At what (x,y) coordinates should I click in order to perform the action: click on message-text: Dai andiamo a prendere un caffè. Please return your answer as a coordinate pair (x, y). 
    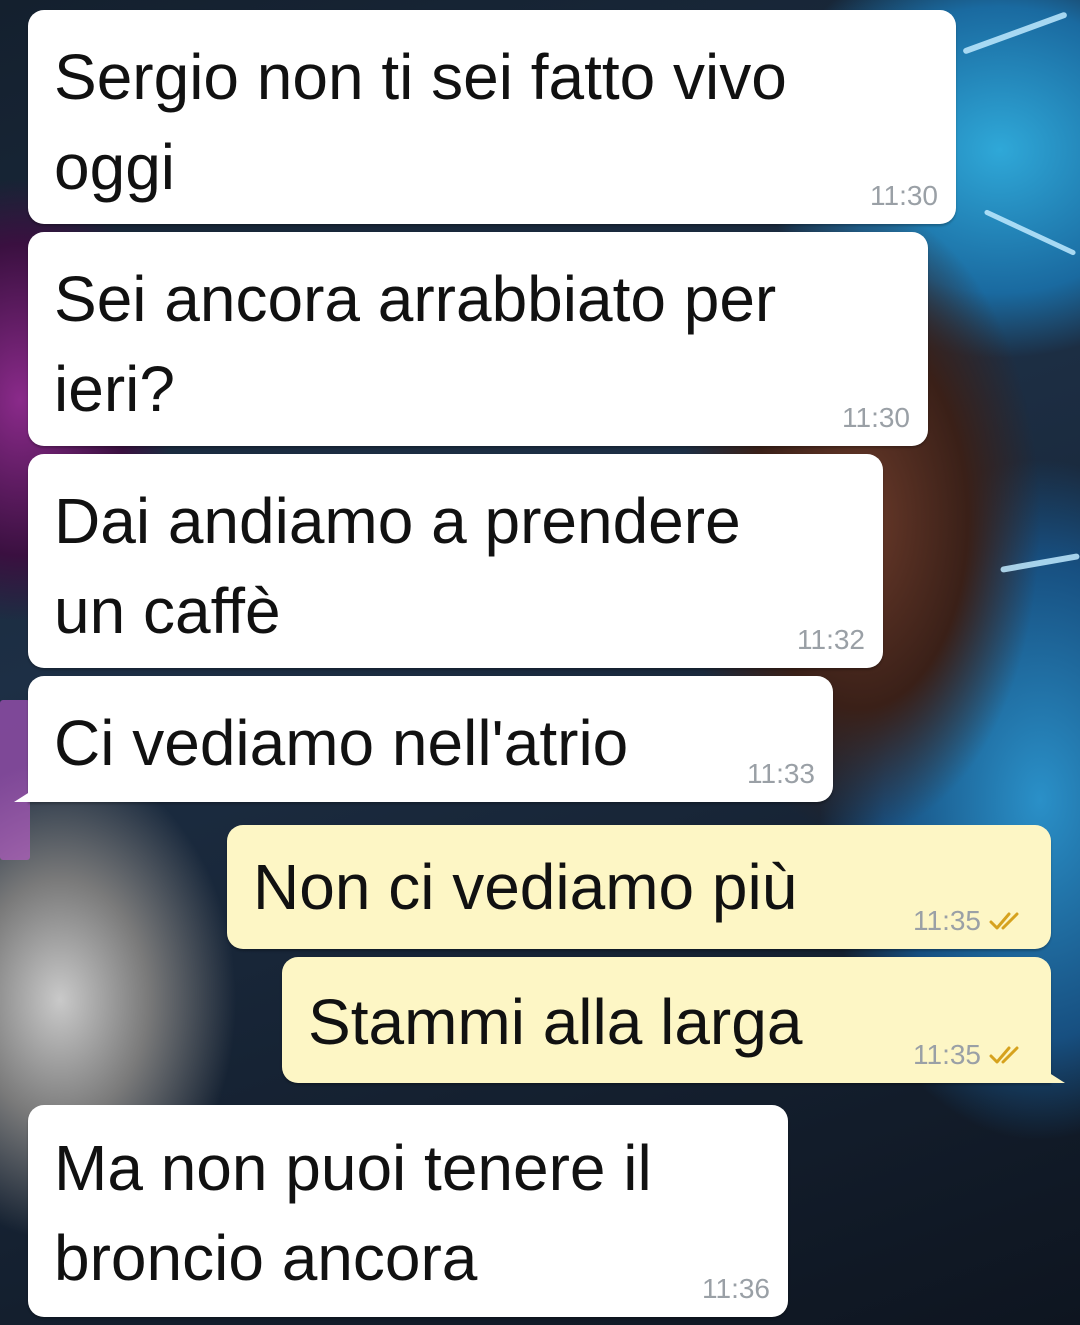
    Looking at the image, I should click on (397, 566).